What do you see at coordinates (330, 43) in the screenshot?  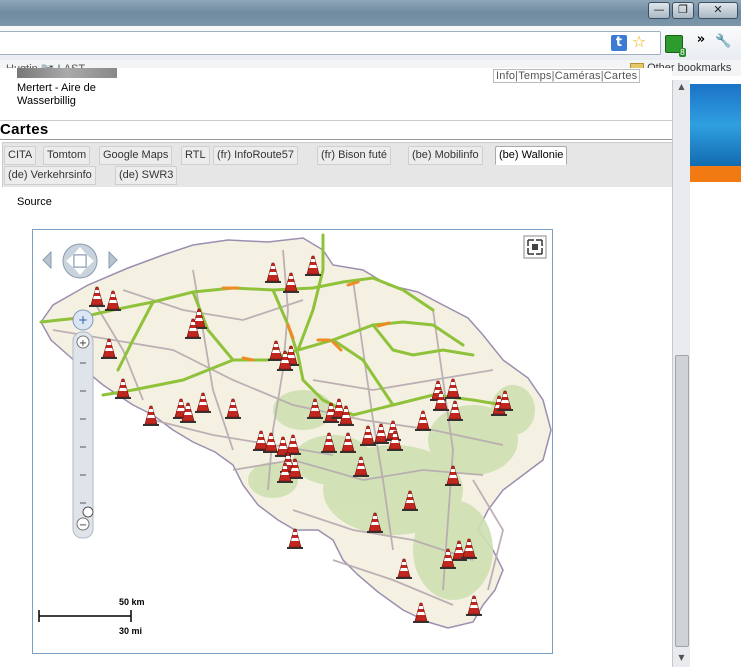 I see `address-bar: t ☆` at bounding box center [330, 43].